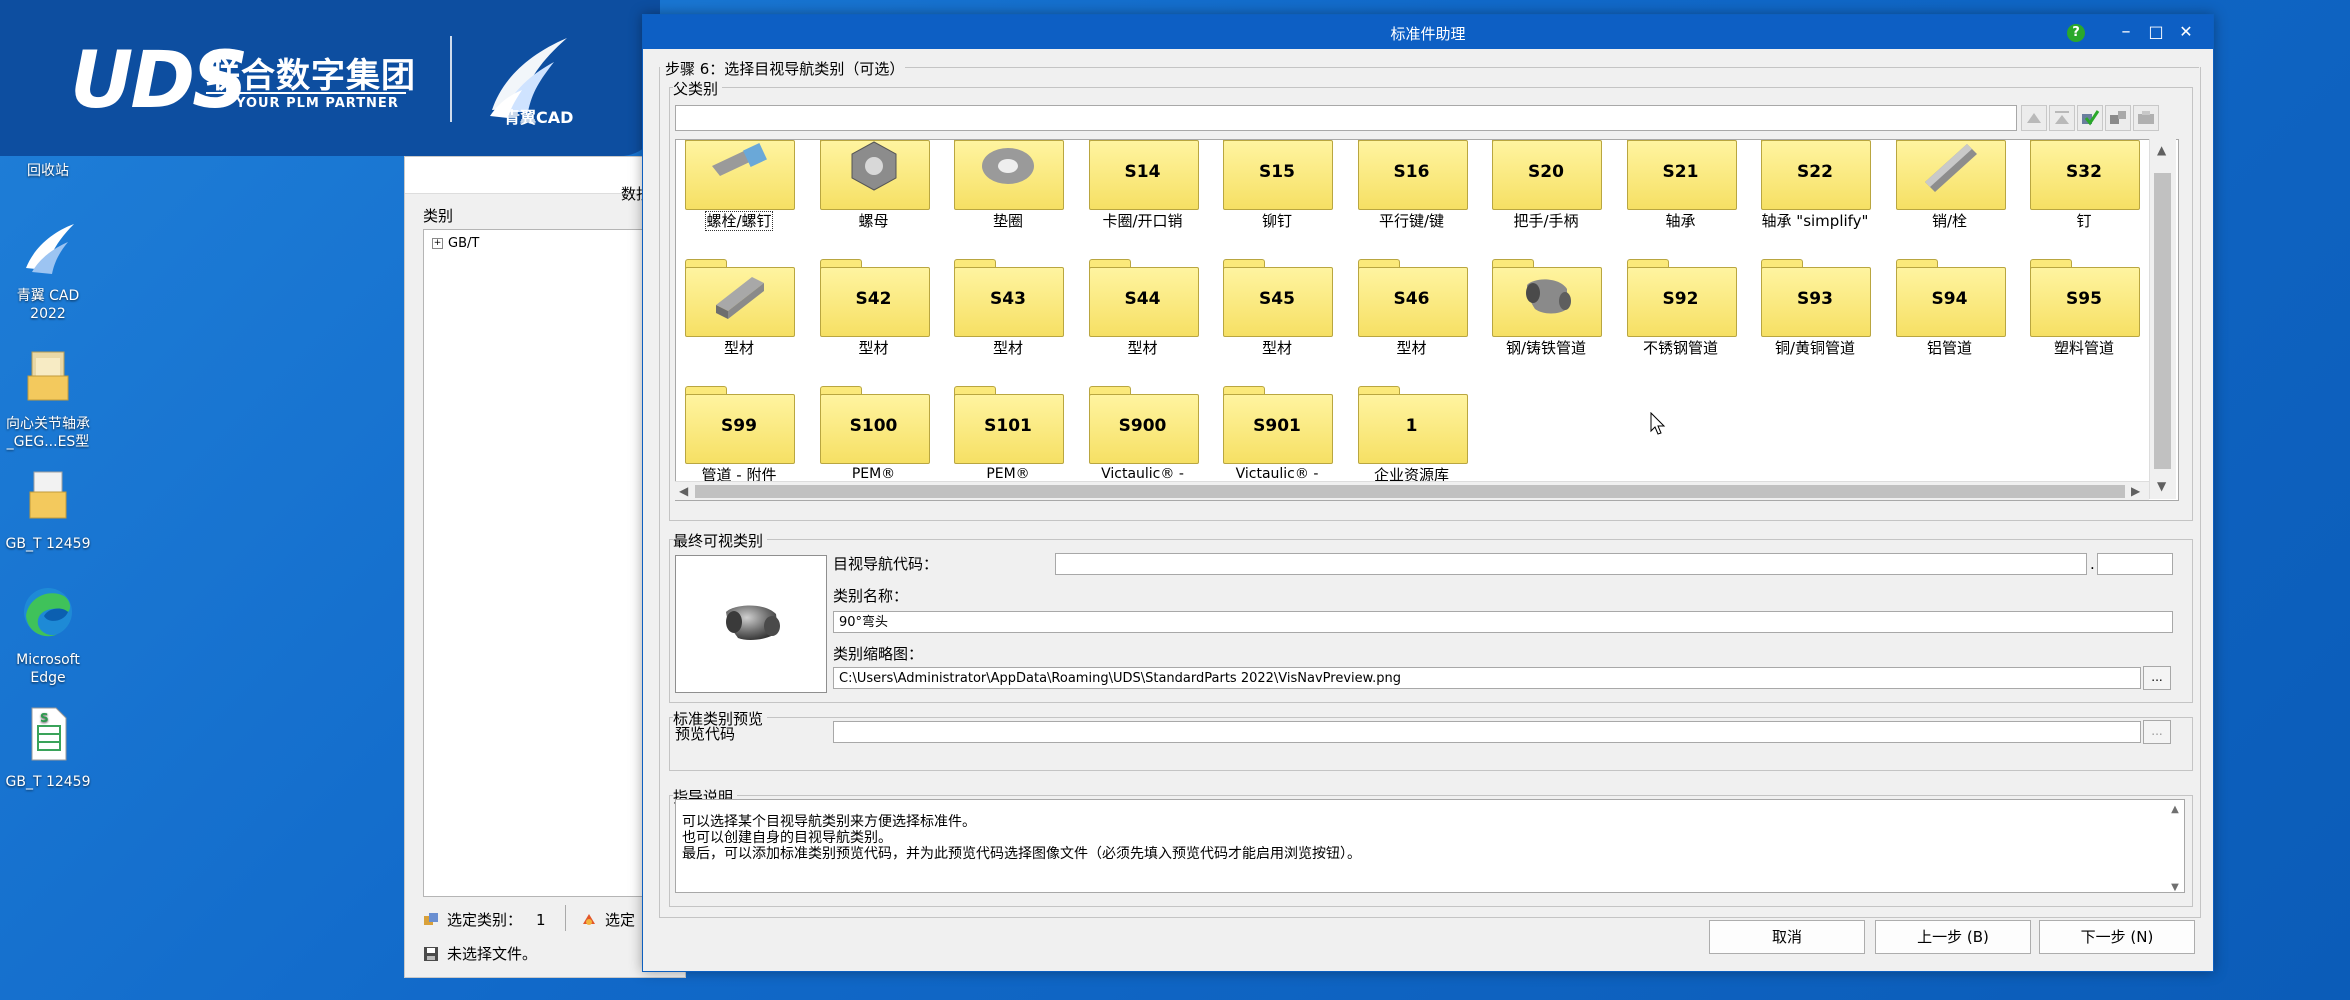 This screenshot has height=1000, width=2350. Describe the element at coordinates (683, 491) in the screenshot. I see `scroll-left-icon: ◀` at that location.